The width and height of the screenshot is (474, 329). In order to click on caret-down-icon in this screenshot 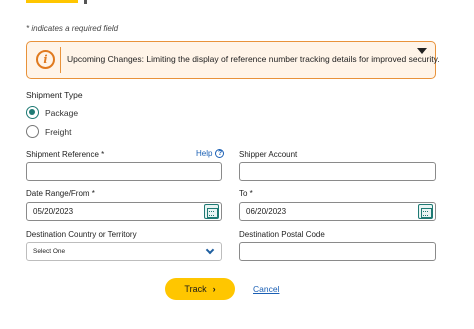, I will do `click(422, 51)`.